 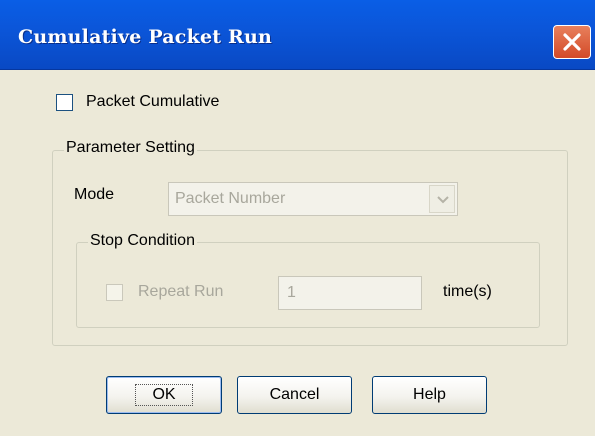 What do you see at coordinates (429, 395) in the screenshot?
I see `help-button: Help` at bounding box center [429, 395].